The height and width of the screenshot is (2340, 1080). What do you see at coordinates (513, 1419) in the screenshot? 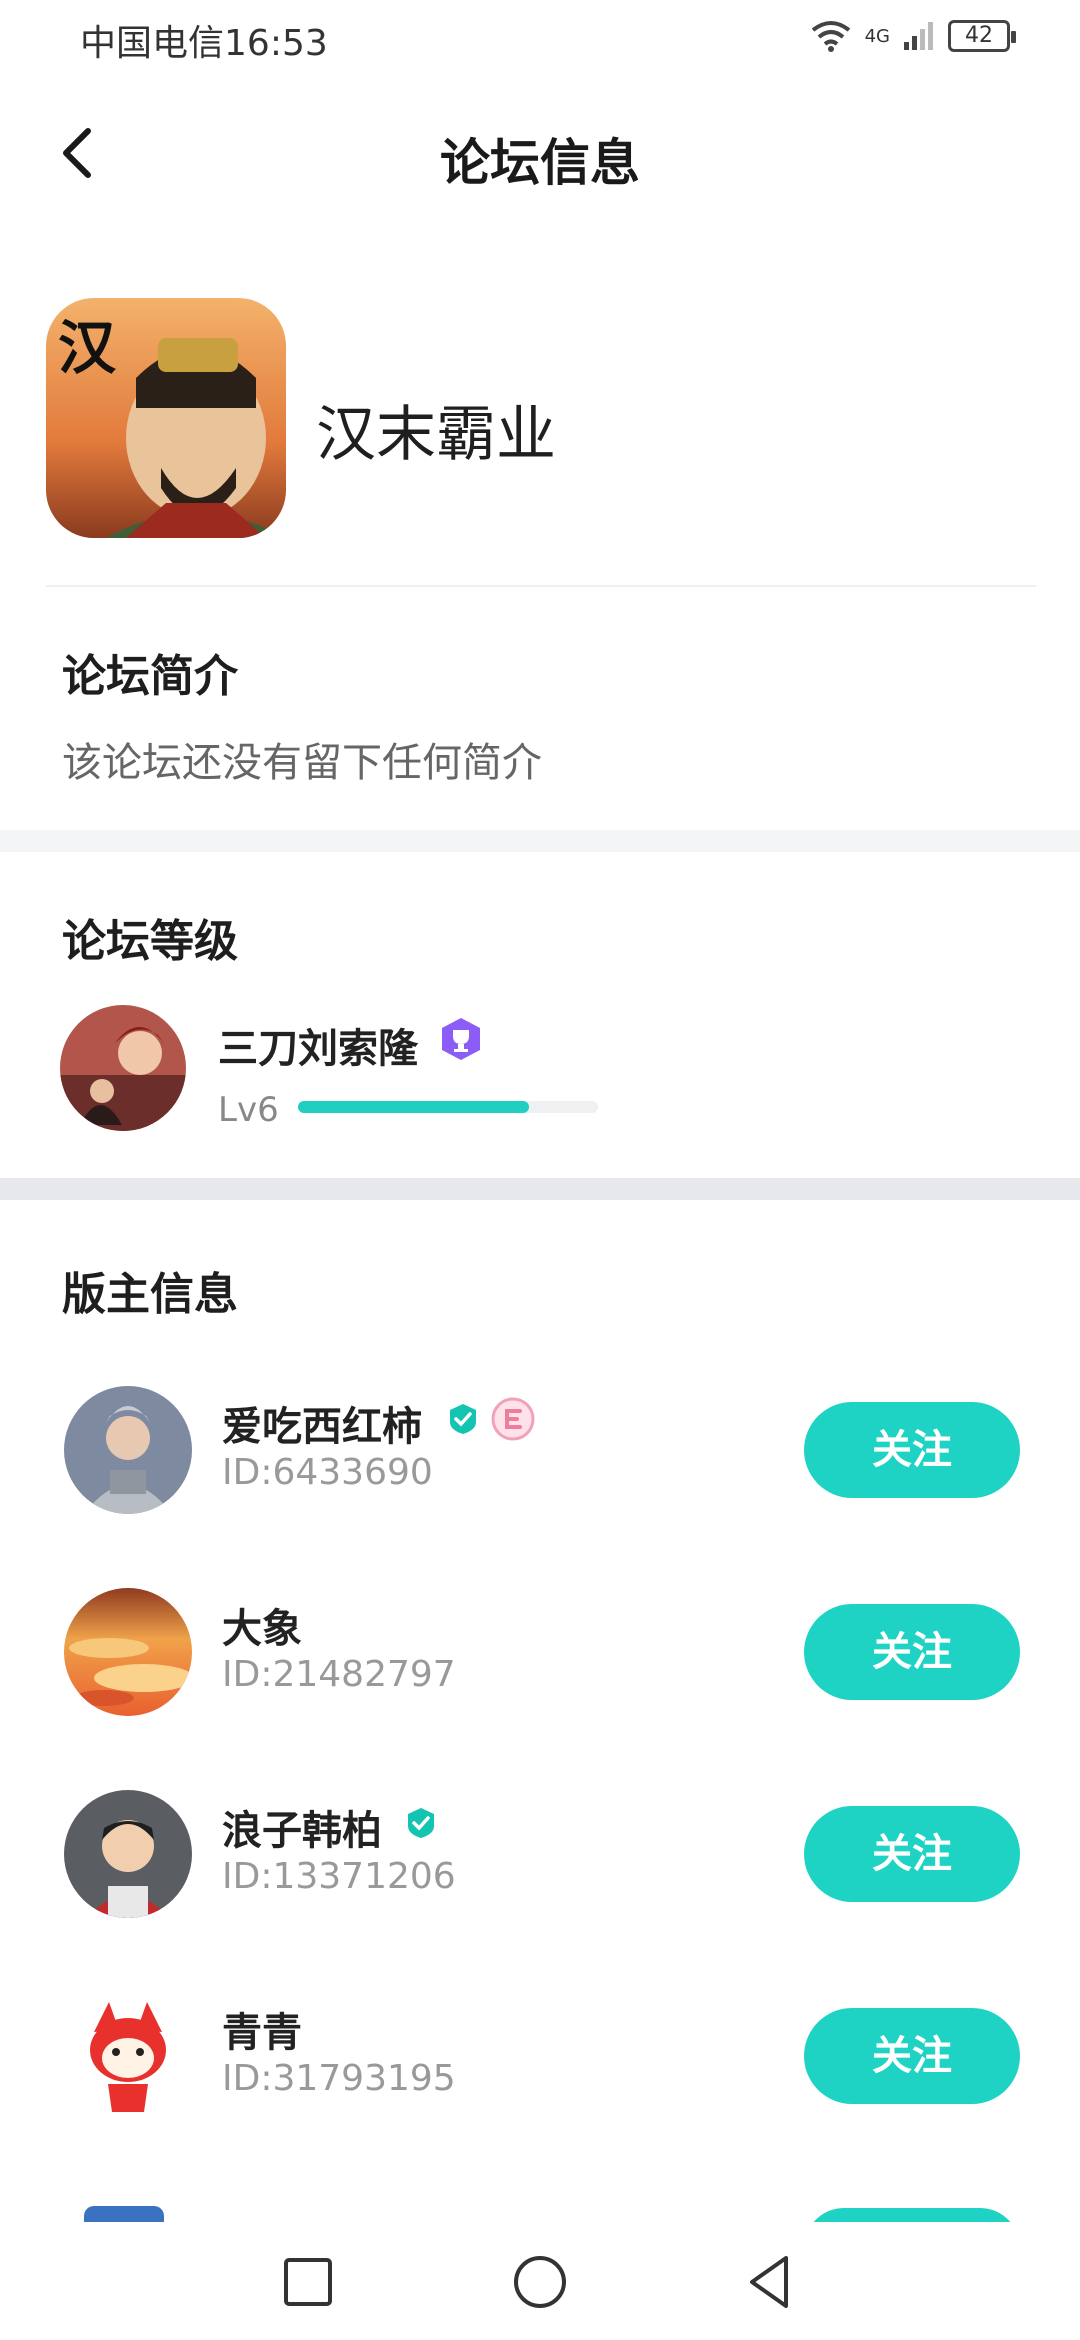
I see `pink-e-badge-icon` at bounding box center [513, 1419].